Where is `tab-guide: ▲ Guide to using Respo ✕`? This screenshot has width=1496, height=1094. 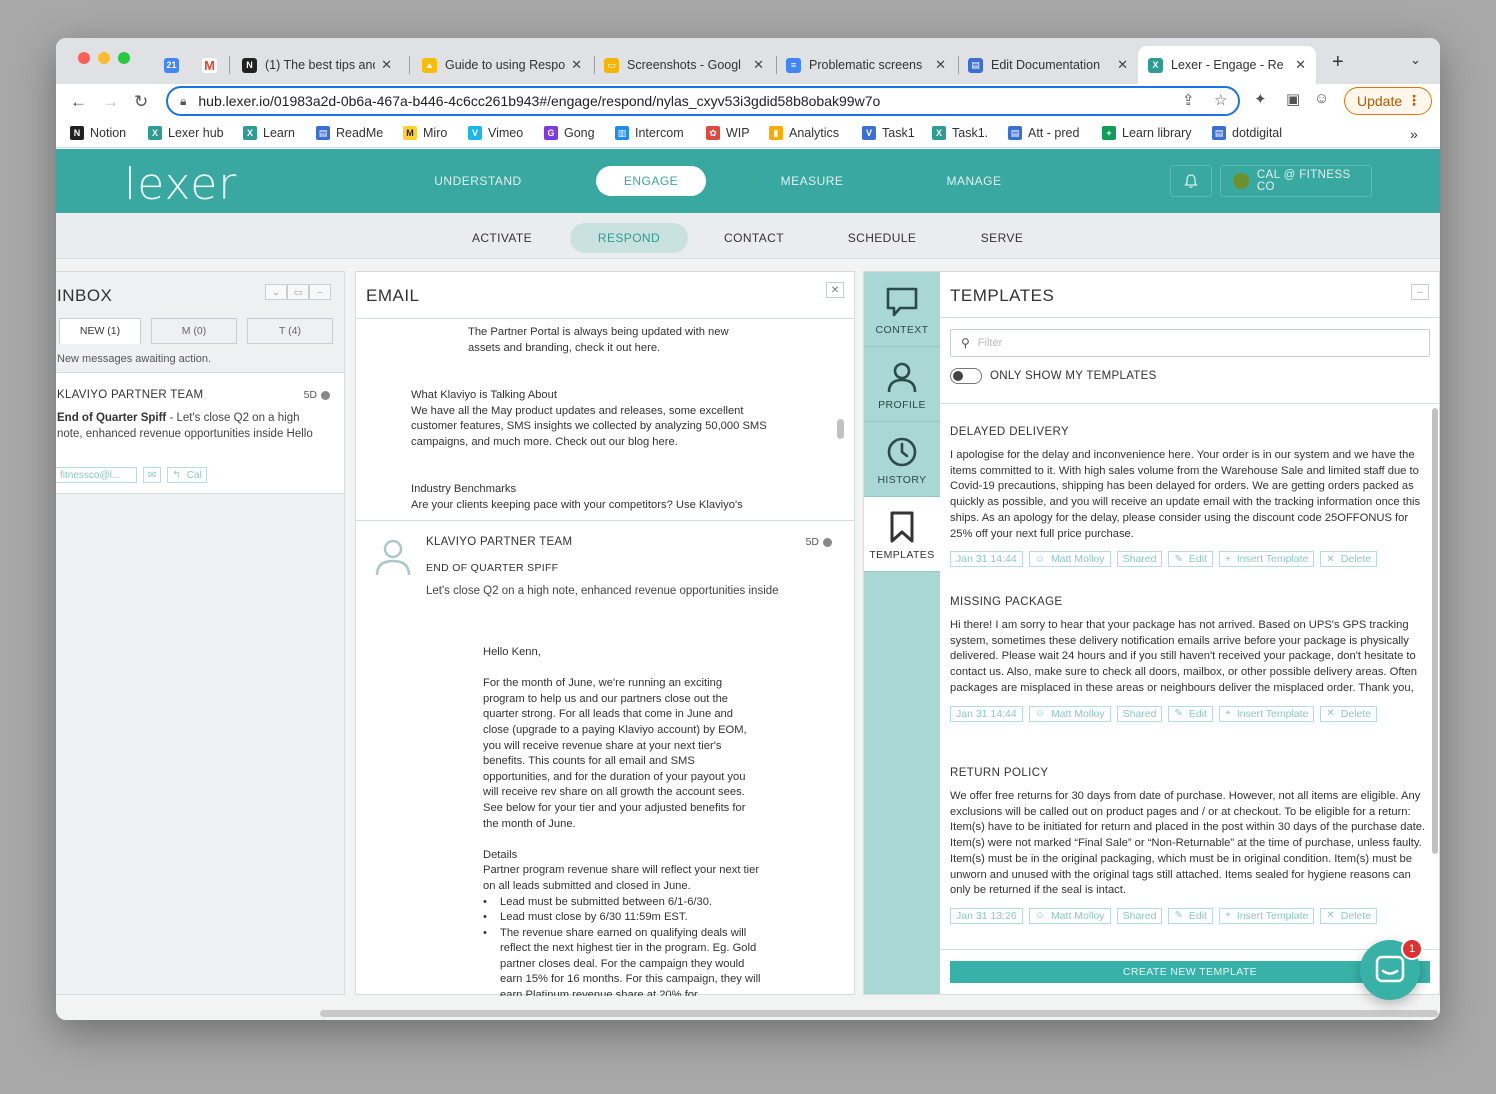
tab-guide: ▲ Guide to using Respo ✕ is located at coordinates (502, 65).